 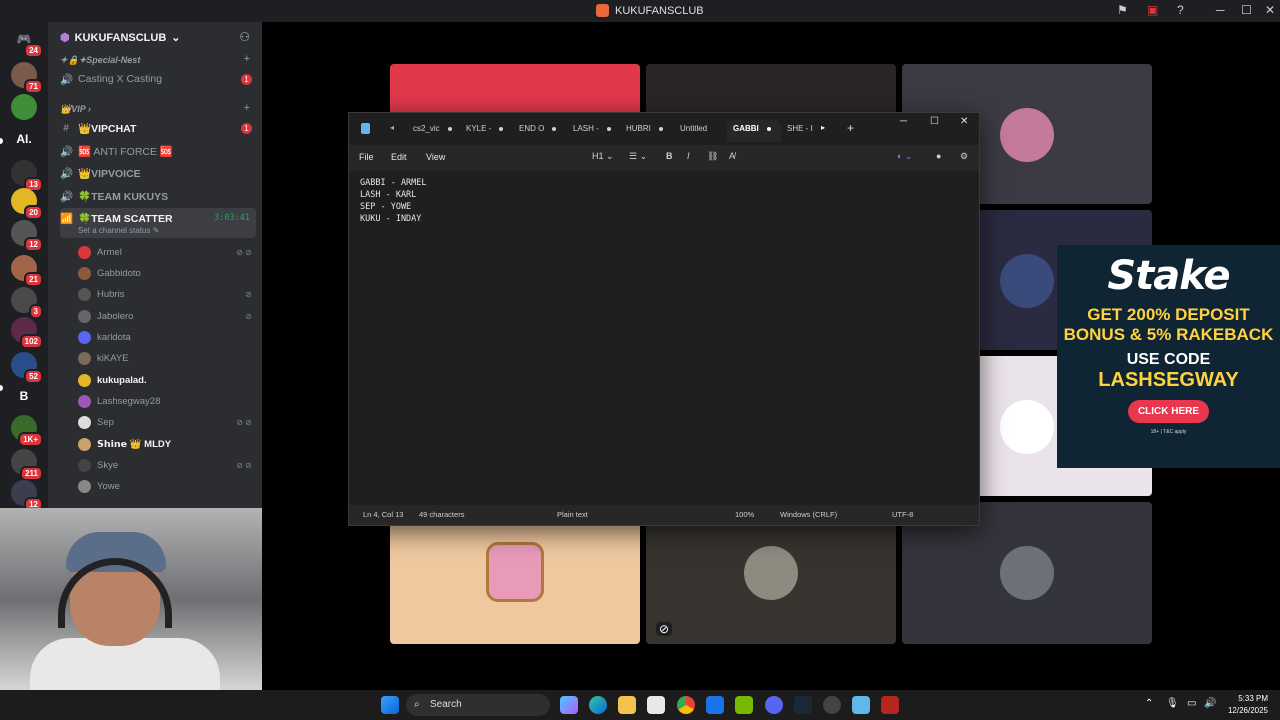 I want to click on menu-file: File, so click(x=366, y=157).